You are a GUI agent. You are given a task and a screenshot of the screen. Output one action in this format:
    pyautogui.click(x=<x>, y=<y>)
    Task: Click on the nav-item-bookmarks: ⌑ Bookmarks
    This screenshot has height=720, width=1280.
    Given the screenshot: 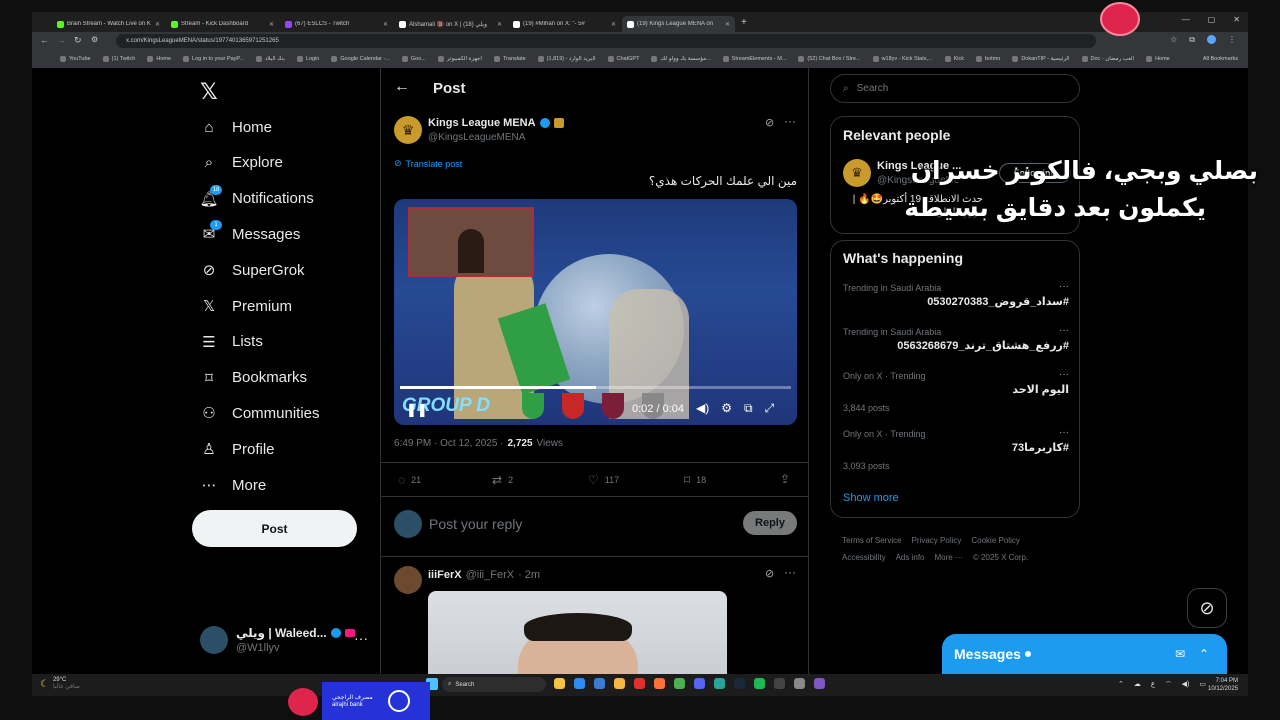 What is the action you would take?
    pyautogui.click(x=253, y=378)
    